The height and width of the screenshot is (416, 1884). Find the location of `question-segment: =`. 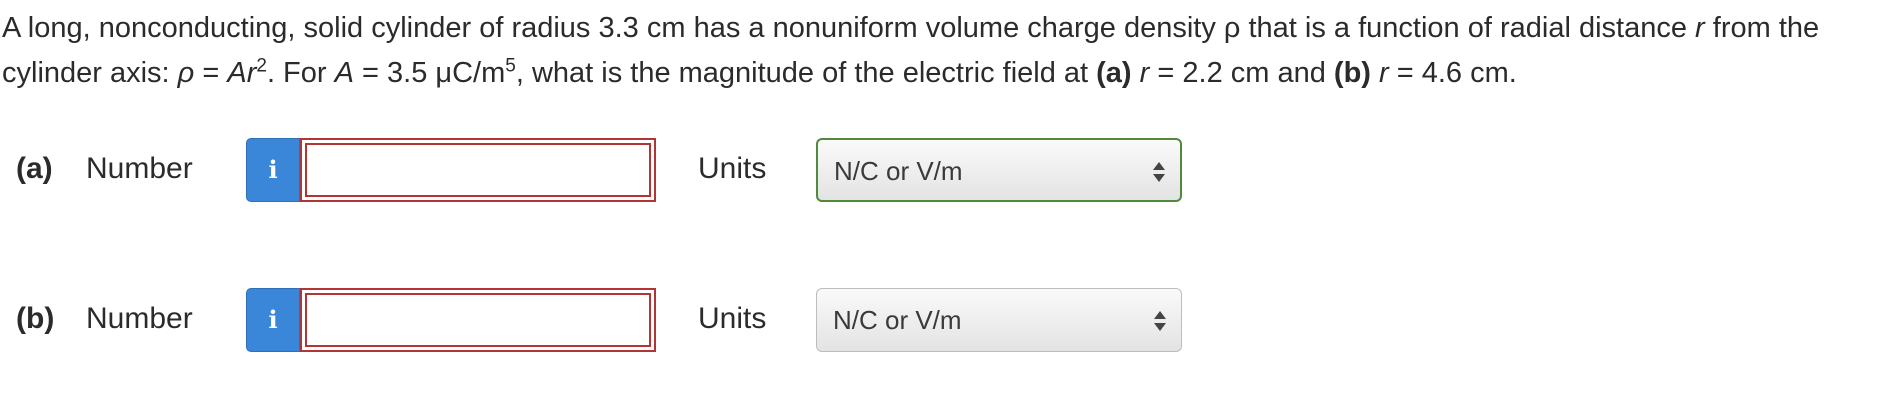

question-segment: = is located at coordinates (211, 73).